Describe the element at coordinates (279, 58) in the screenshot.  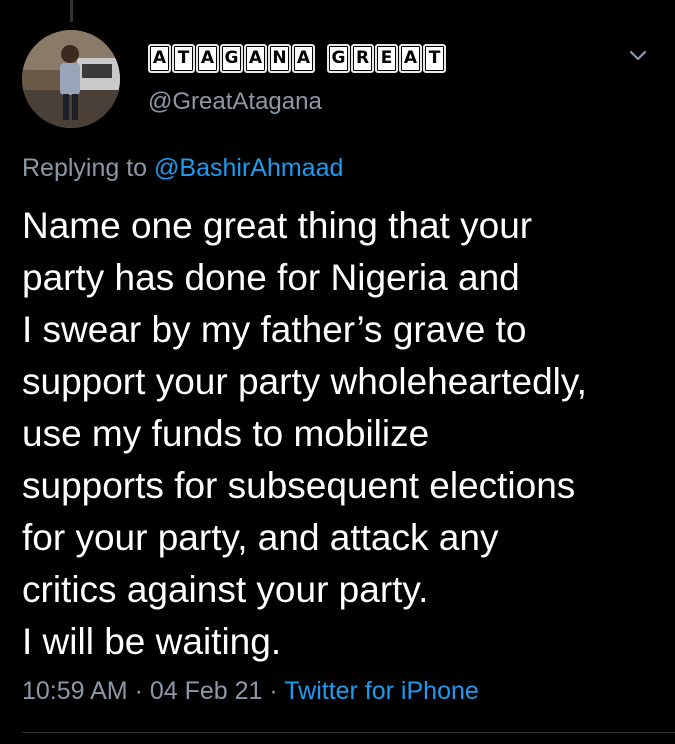
I see `display-name-letter: N` at that location.